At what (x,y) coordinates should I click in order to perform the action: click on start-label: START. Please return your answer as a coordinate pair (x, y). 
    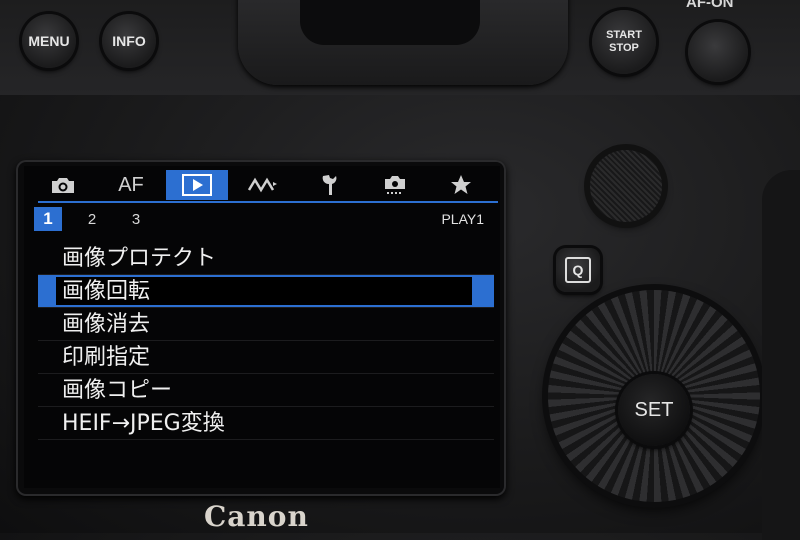
    Looking at the image, I should click on (624, 35).